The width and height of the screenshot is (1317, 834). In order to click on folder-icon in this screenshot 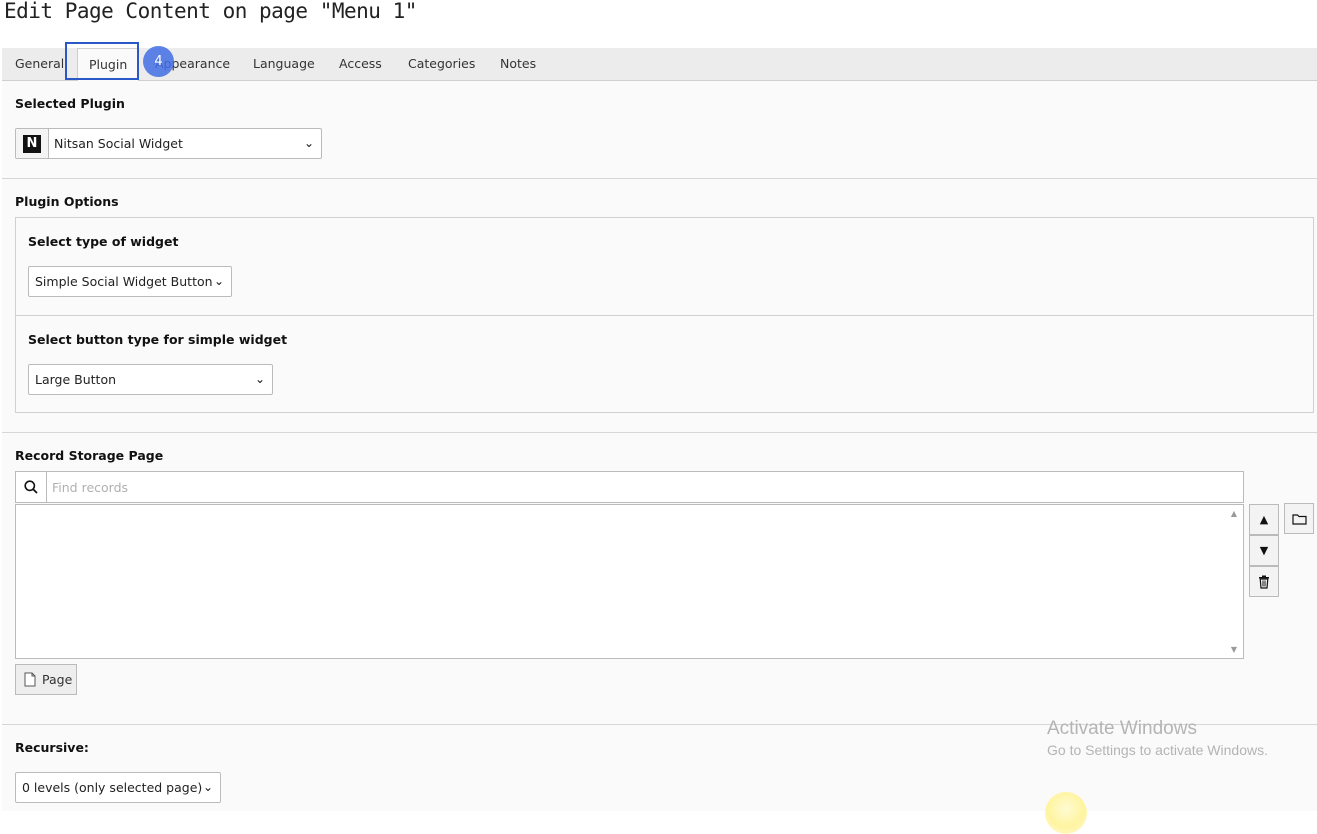, I will do `click(1299, 519)`.